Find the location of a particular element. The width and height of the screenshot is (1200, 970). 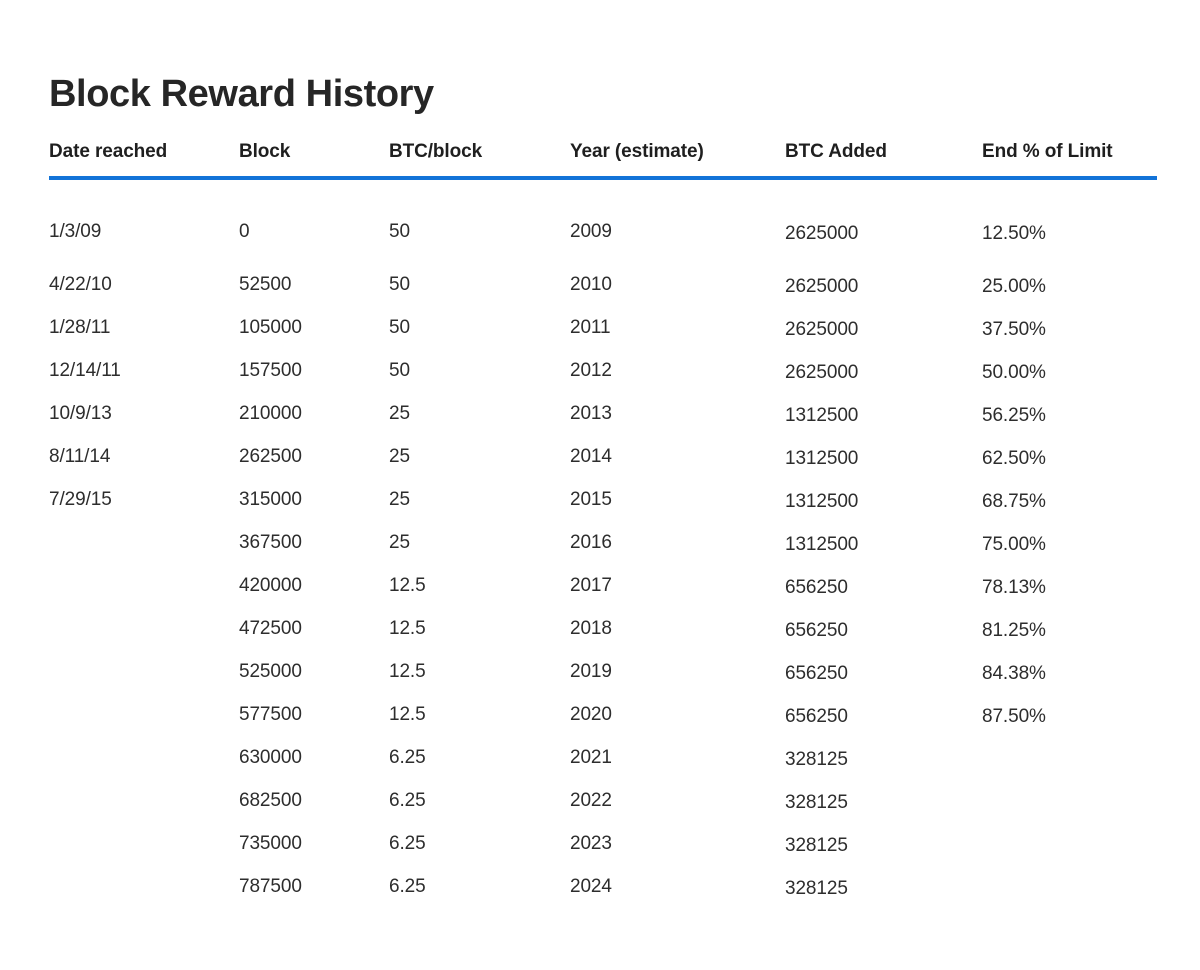

cell-pct: 62.50% is located at coordinates (1014, 458).